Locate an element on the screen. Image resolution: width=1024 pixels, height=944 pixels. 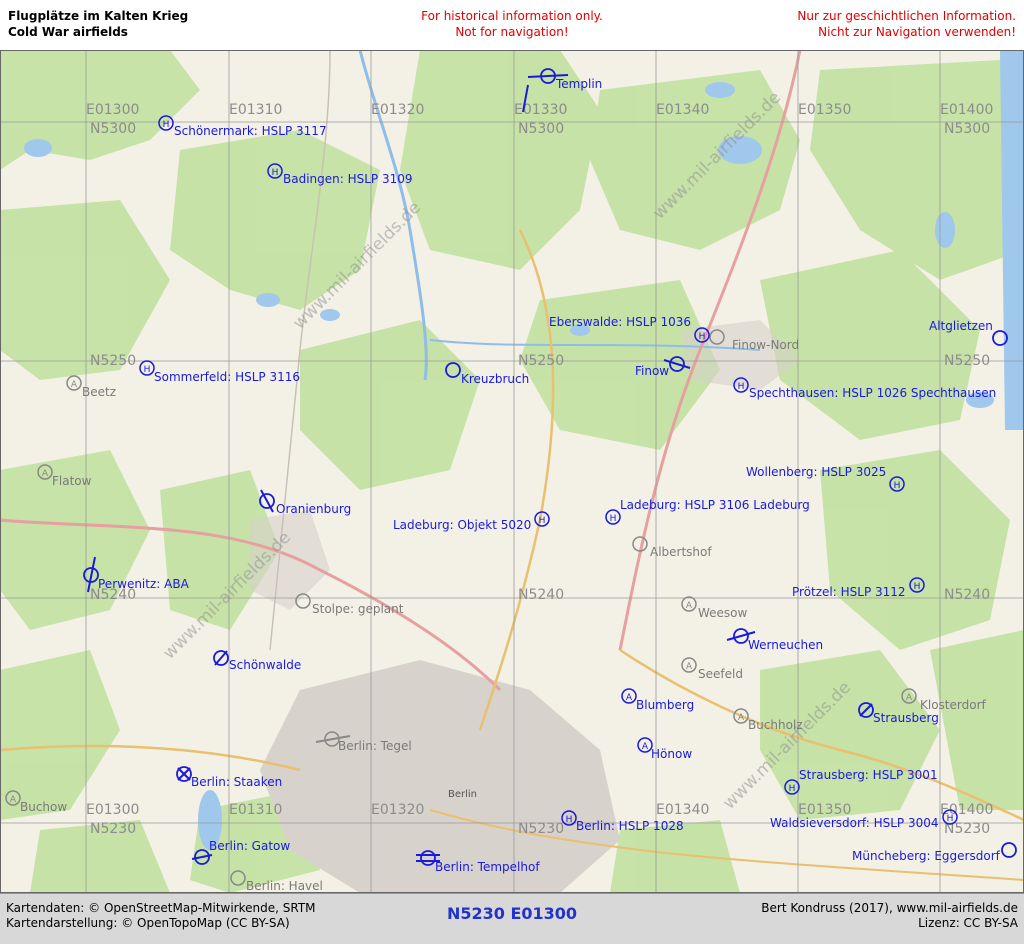
place-label: Albertshof is located at coordinates (681, 552).